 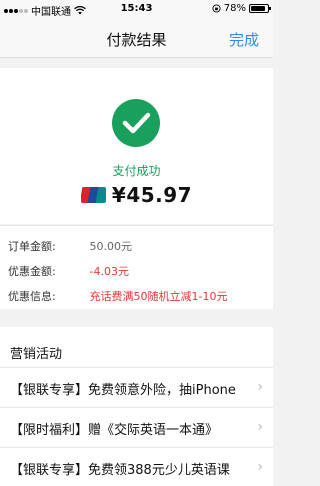 What do you see at coordinates (136, 123) in the screenshot?
I see `success-check-icon` at bounding box center [136, 123].